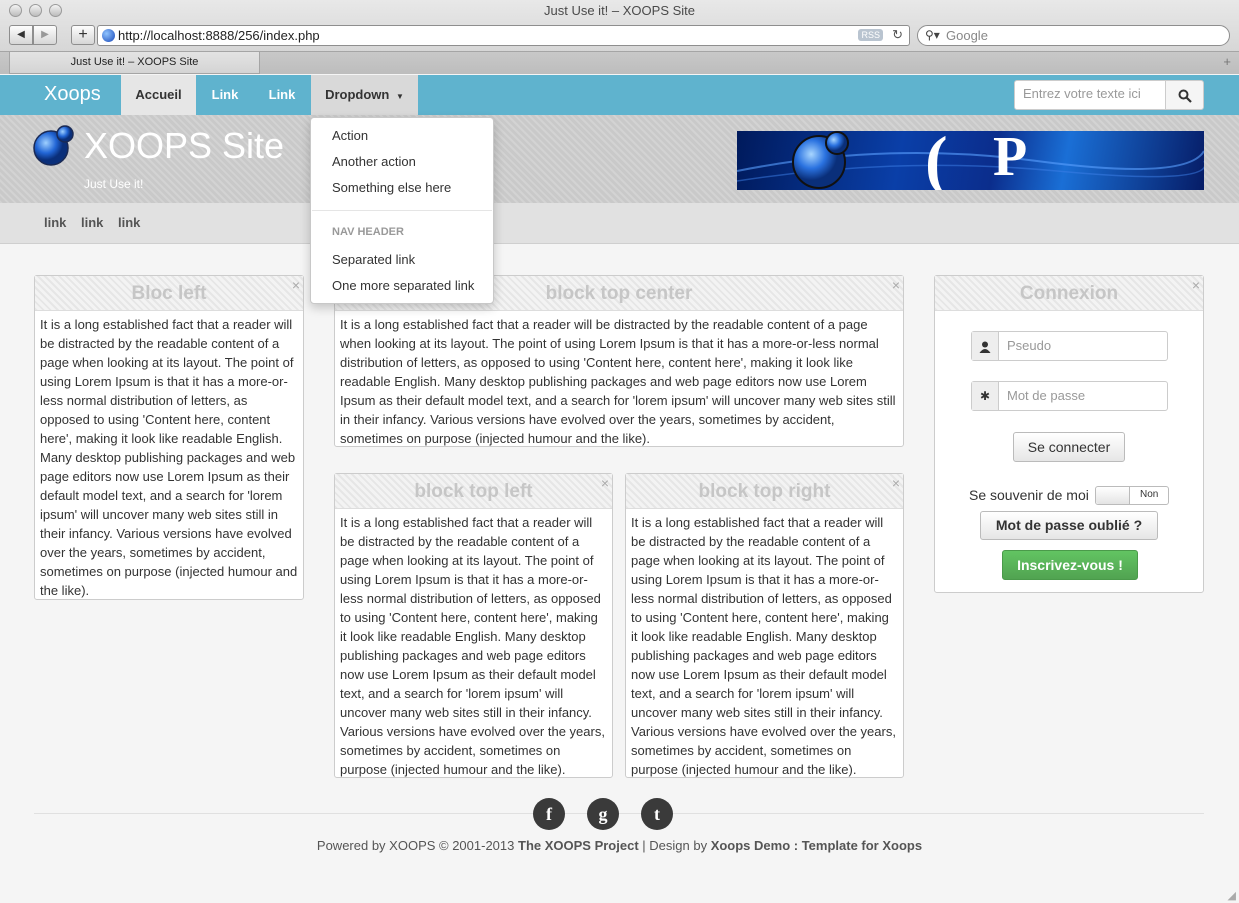 The width and height of the screenshot is (1239, 903). What do you see at coordinates (129, 222) in the screenshot?
I see `subnav-link-3: link` at bounding box center [129, 222].